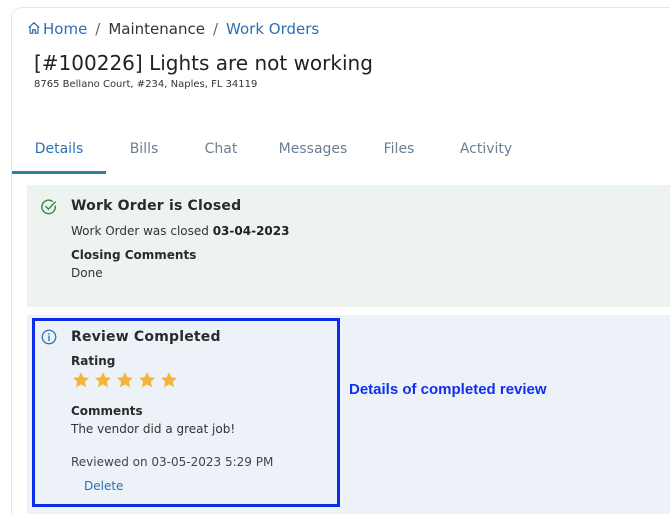 The height and width of the screenshot is (514, 670). What do you see at coordinates (87, 273) in the screenshot?
I see `closing-comments-value: Done` at bounding box center [87, 273].